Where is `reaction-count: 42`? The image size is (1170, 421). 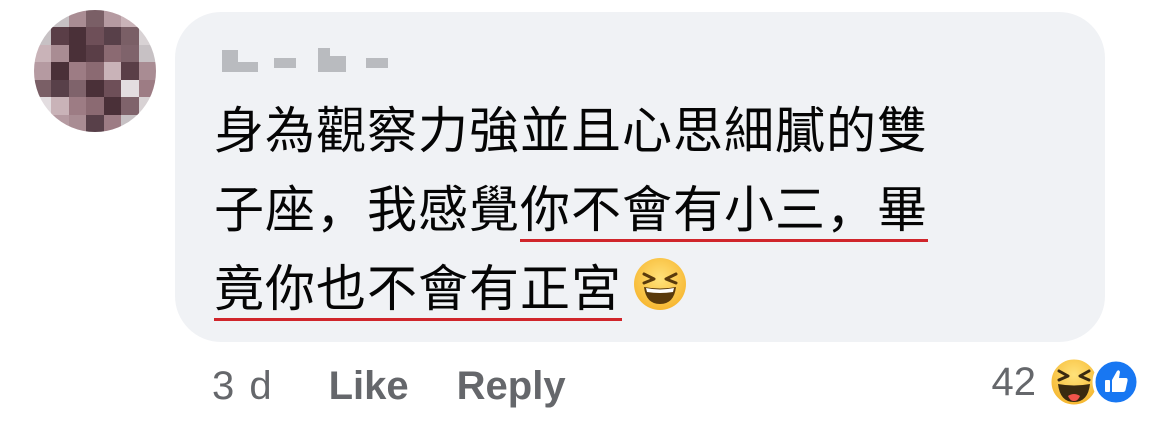 reaction-count: 42 is located at coordinates (1014, 381).